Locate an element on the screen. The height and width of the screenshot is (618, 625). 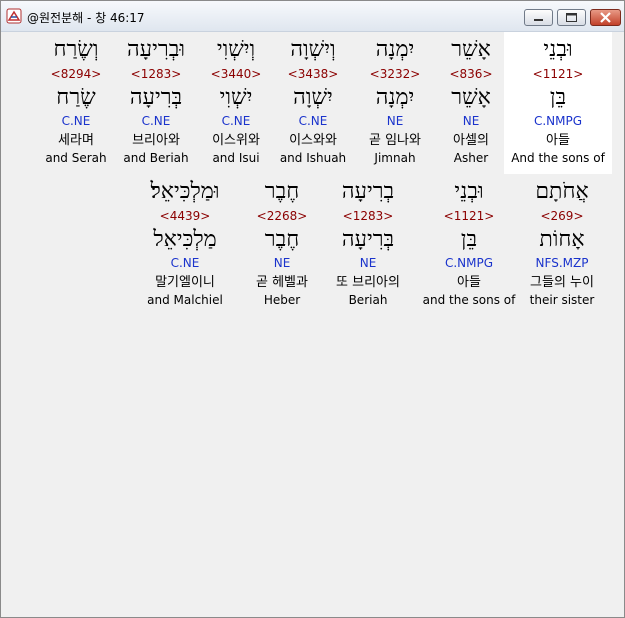
english-gloss: Jimnah is located at coordinates (395, 158).